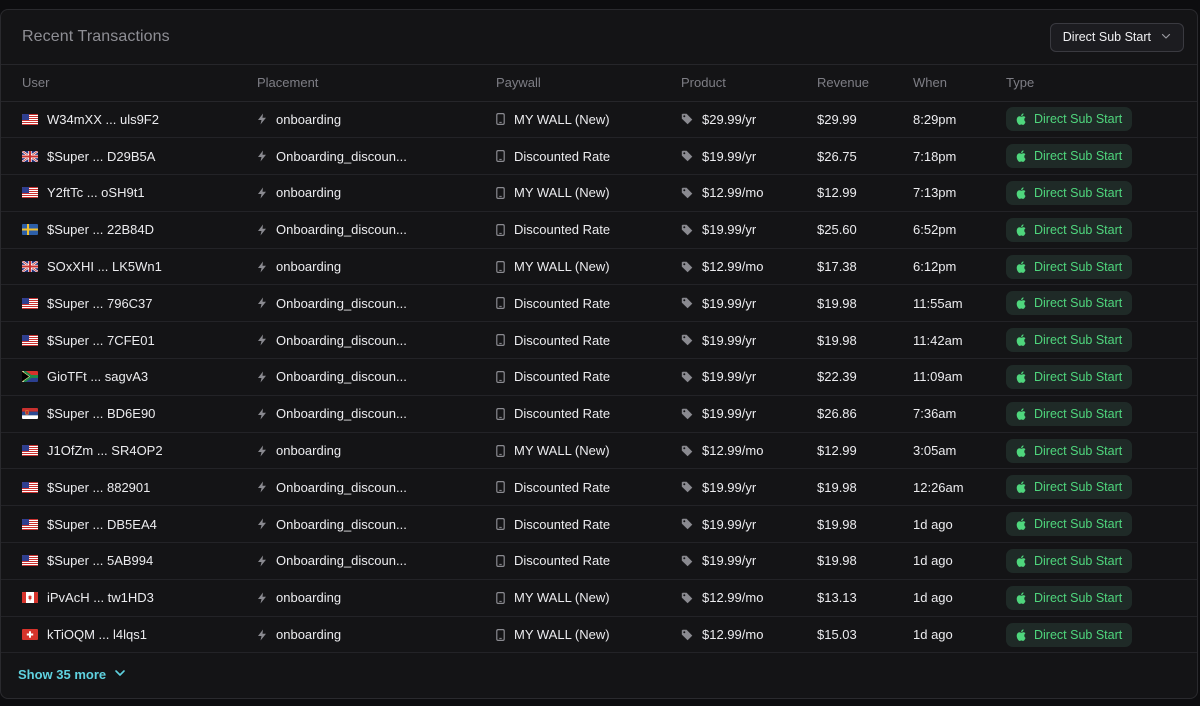 This screenshot has width=1200, height=706. I want to click on user-id: $Super ... 796C37, so click(100, 303).